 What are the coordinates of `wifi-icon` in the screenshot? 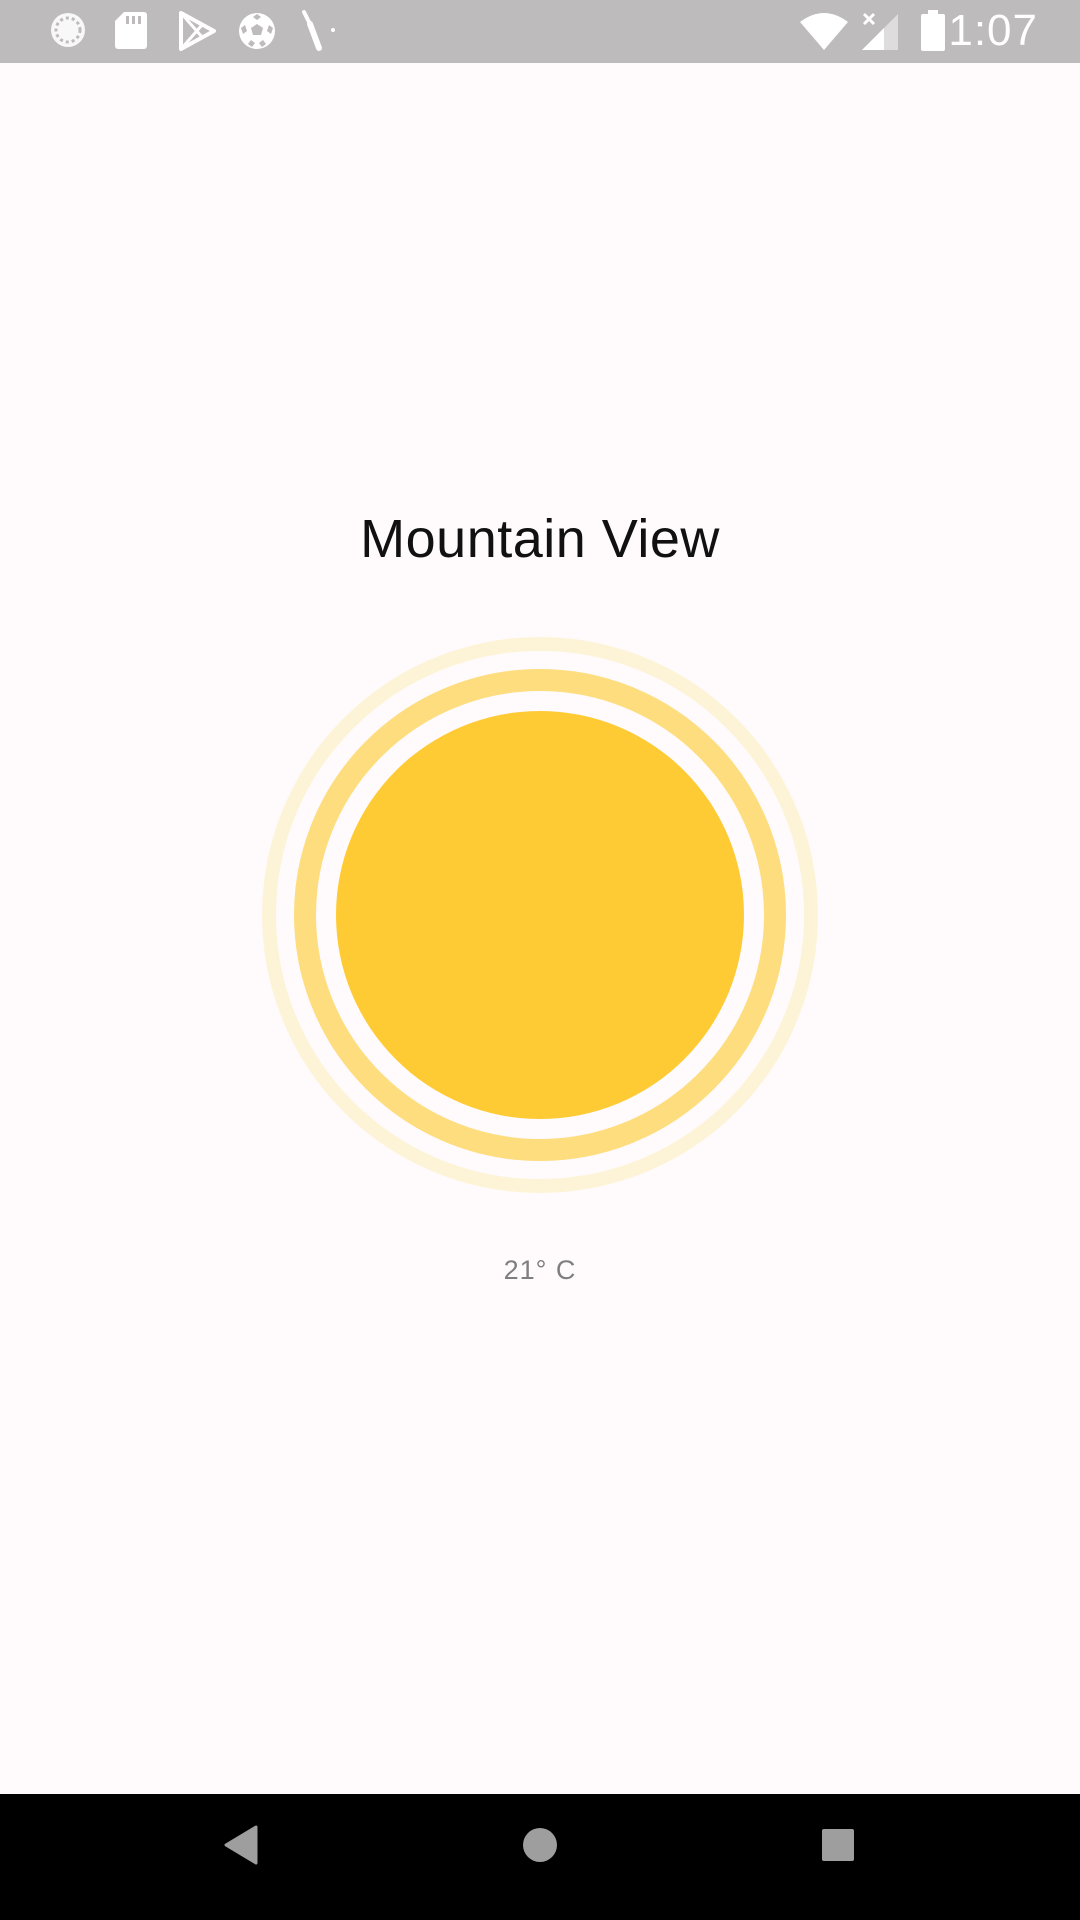 It's located at (824, 33).